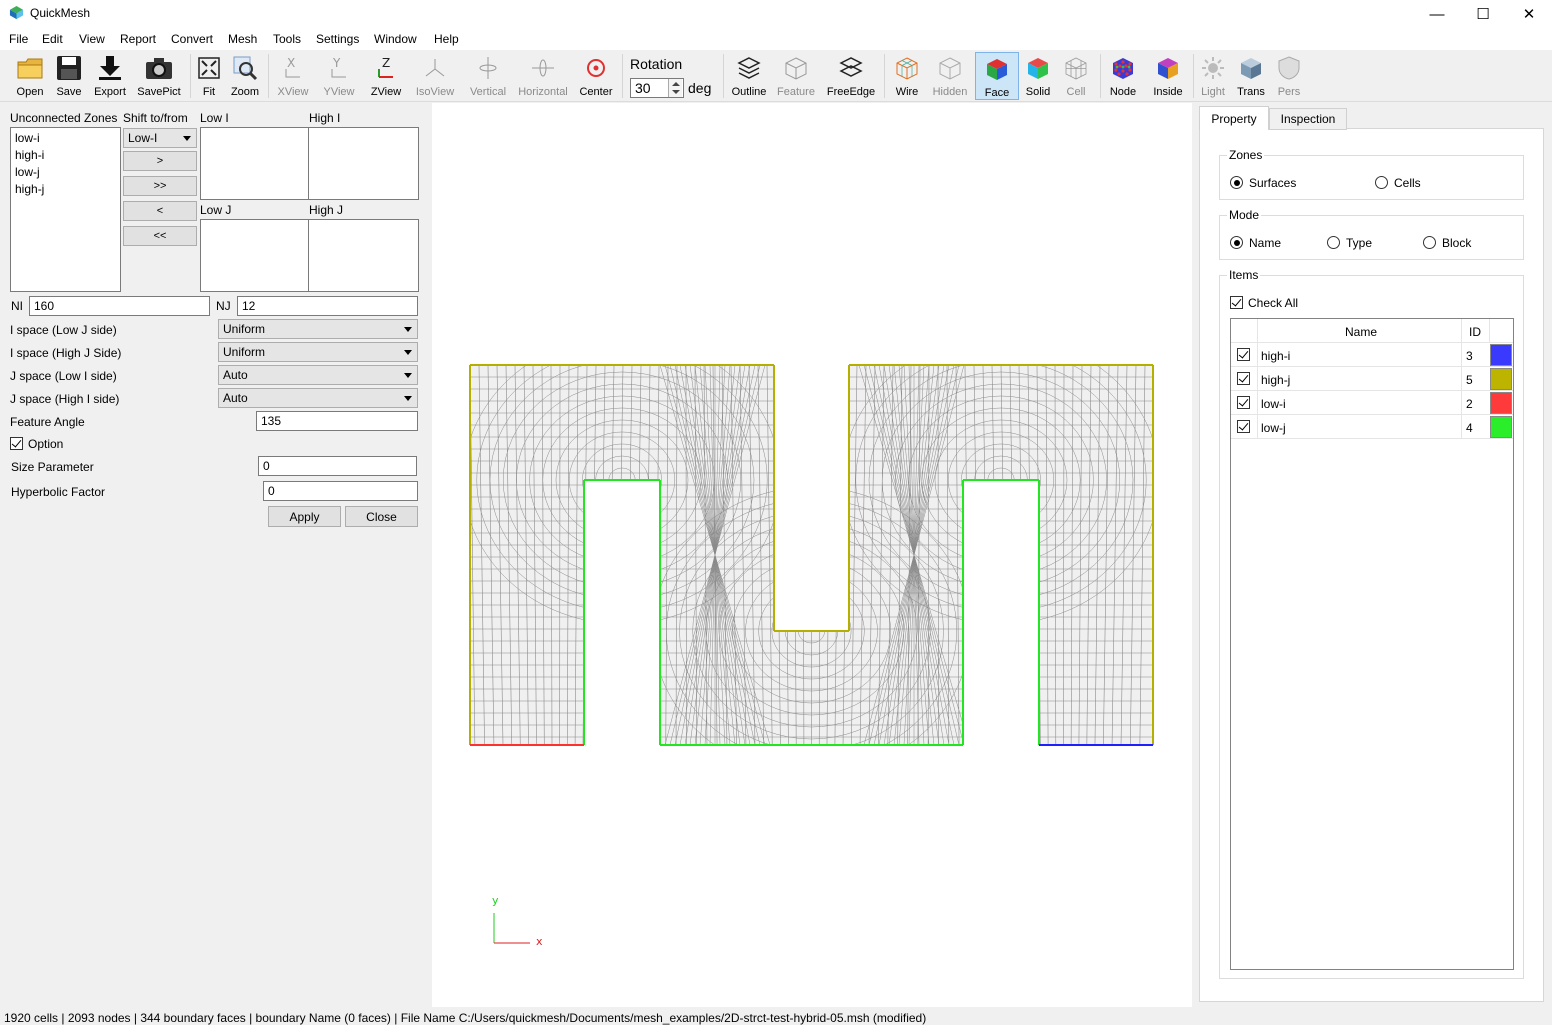 The image size is (1552, 1025). Describe the element at coordinates (160, 161) in the screenshot. I see `move-right-button: >` at that location.